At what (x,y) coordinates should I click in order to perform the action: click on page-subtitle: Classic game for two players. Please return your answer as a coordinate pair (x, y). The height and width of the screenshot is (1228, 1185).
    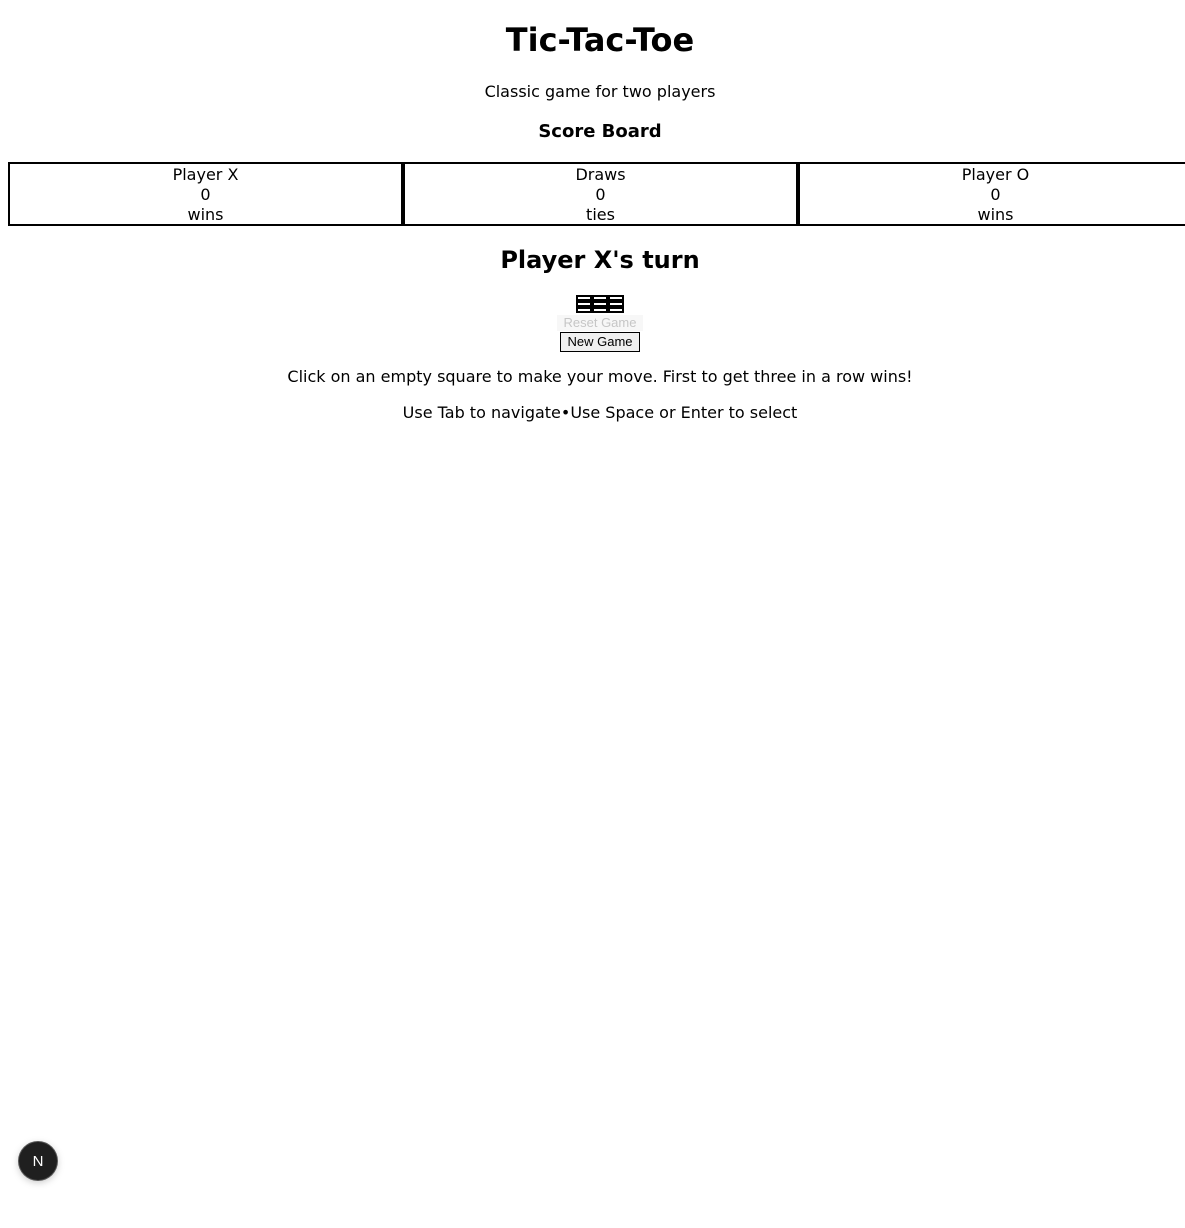
    Looking at the image, I should click on (600, 91).